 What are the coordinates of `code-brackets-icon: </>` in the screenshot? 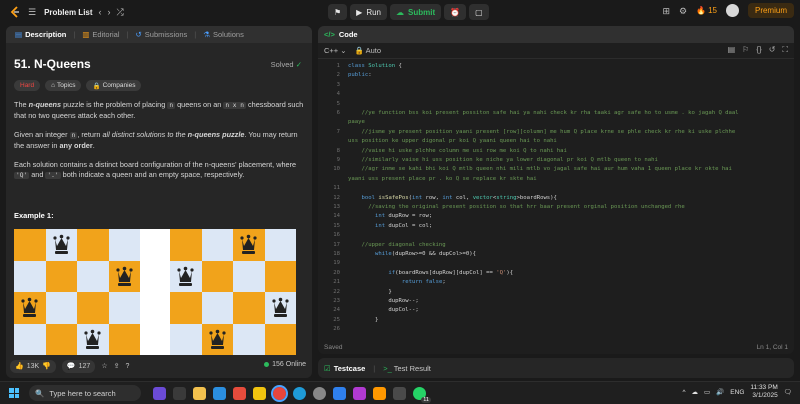 It's located at (329, 34).